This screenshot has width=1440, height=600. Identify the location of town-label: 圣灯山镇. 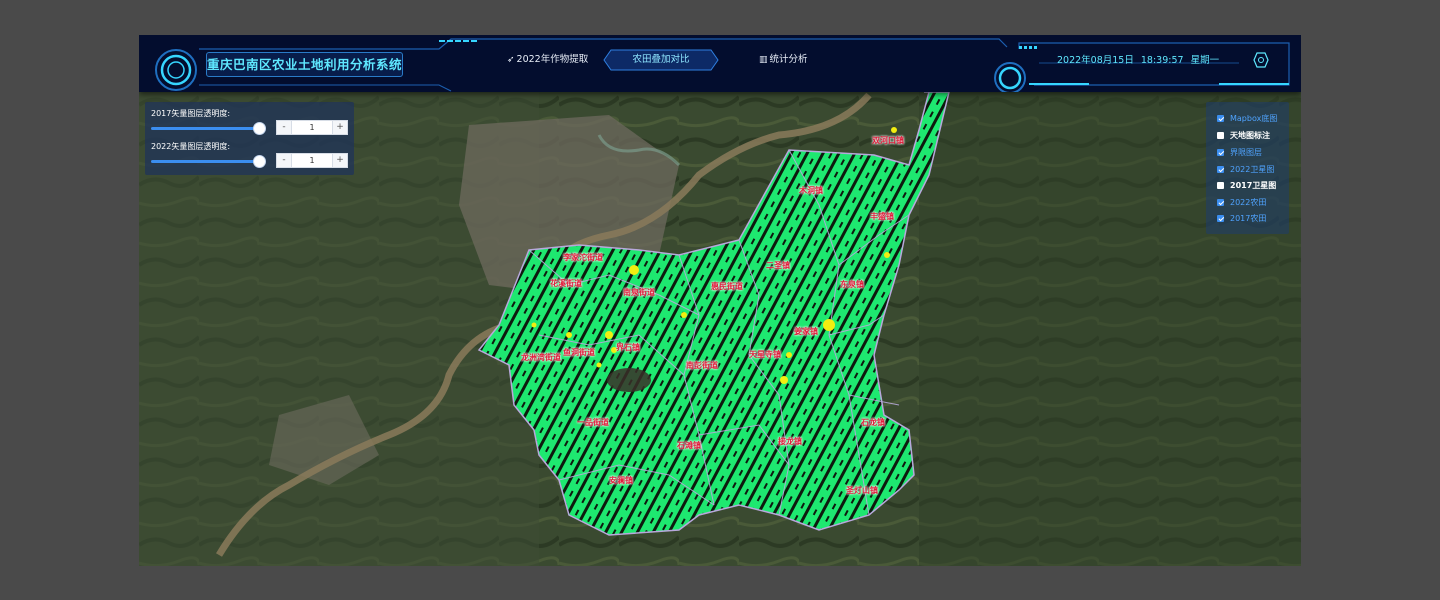
(862, 490).